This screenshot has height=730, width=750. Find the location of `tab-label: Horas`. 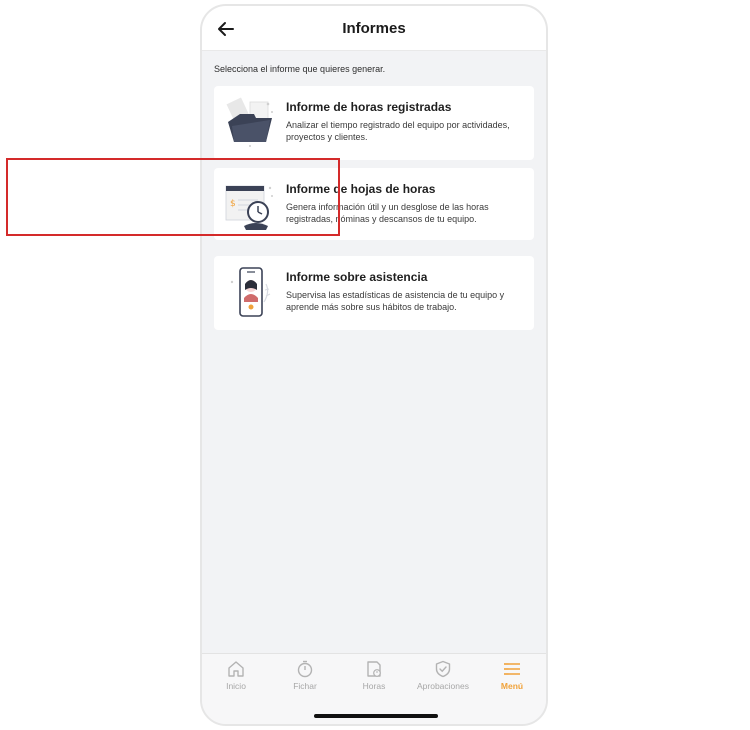

tab-label: Horas is located at coordinates (374, 686).